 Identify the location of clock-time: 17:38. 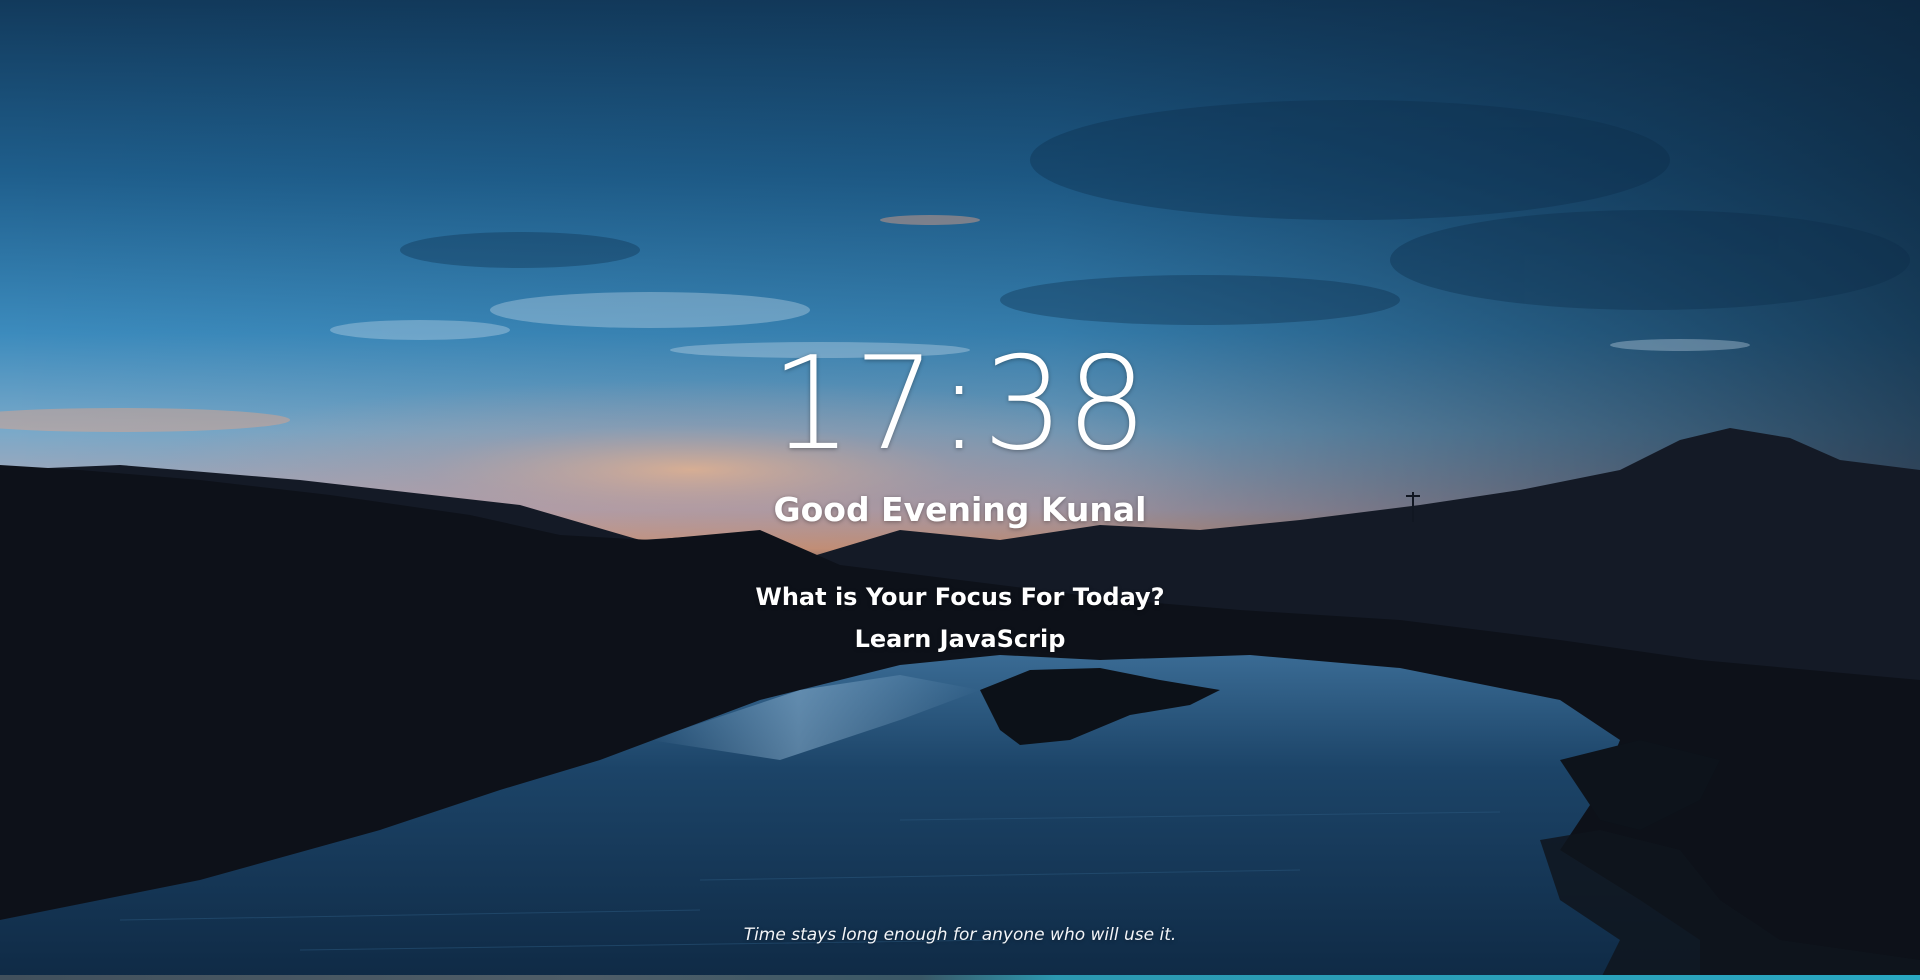
(960, 404).